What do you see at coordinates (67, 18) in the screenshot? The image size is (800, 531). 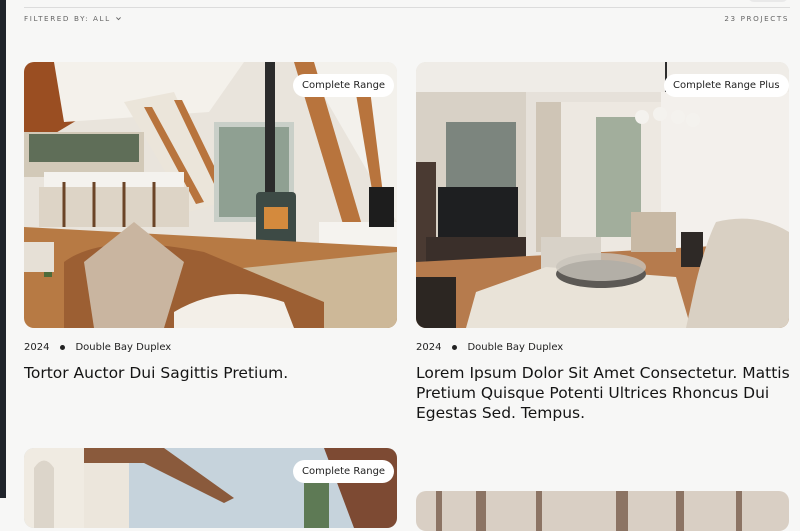 I see `filter-label: FILTERED BY: ALL` at bounding box center [67, 18].